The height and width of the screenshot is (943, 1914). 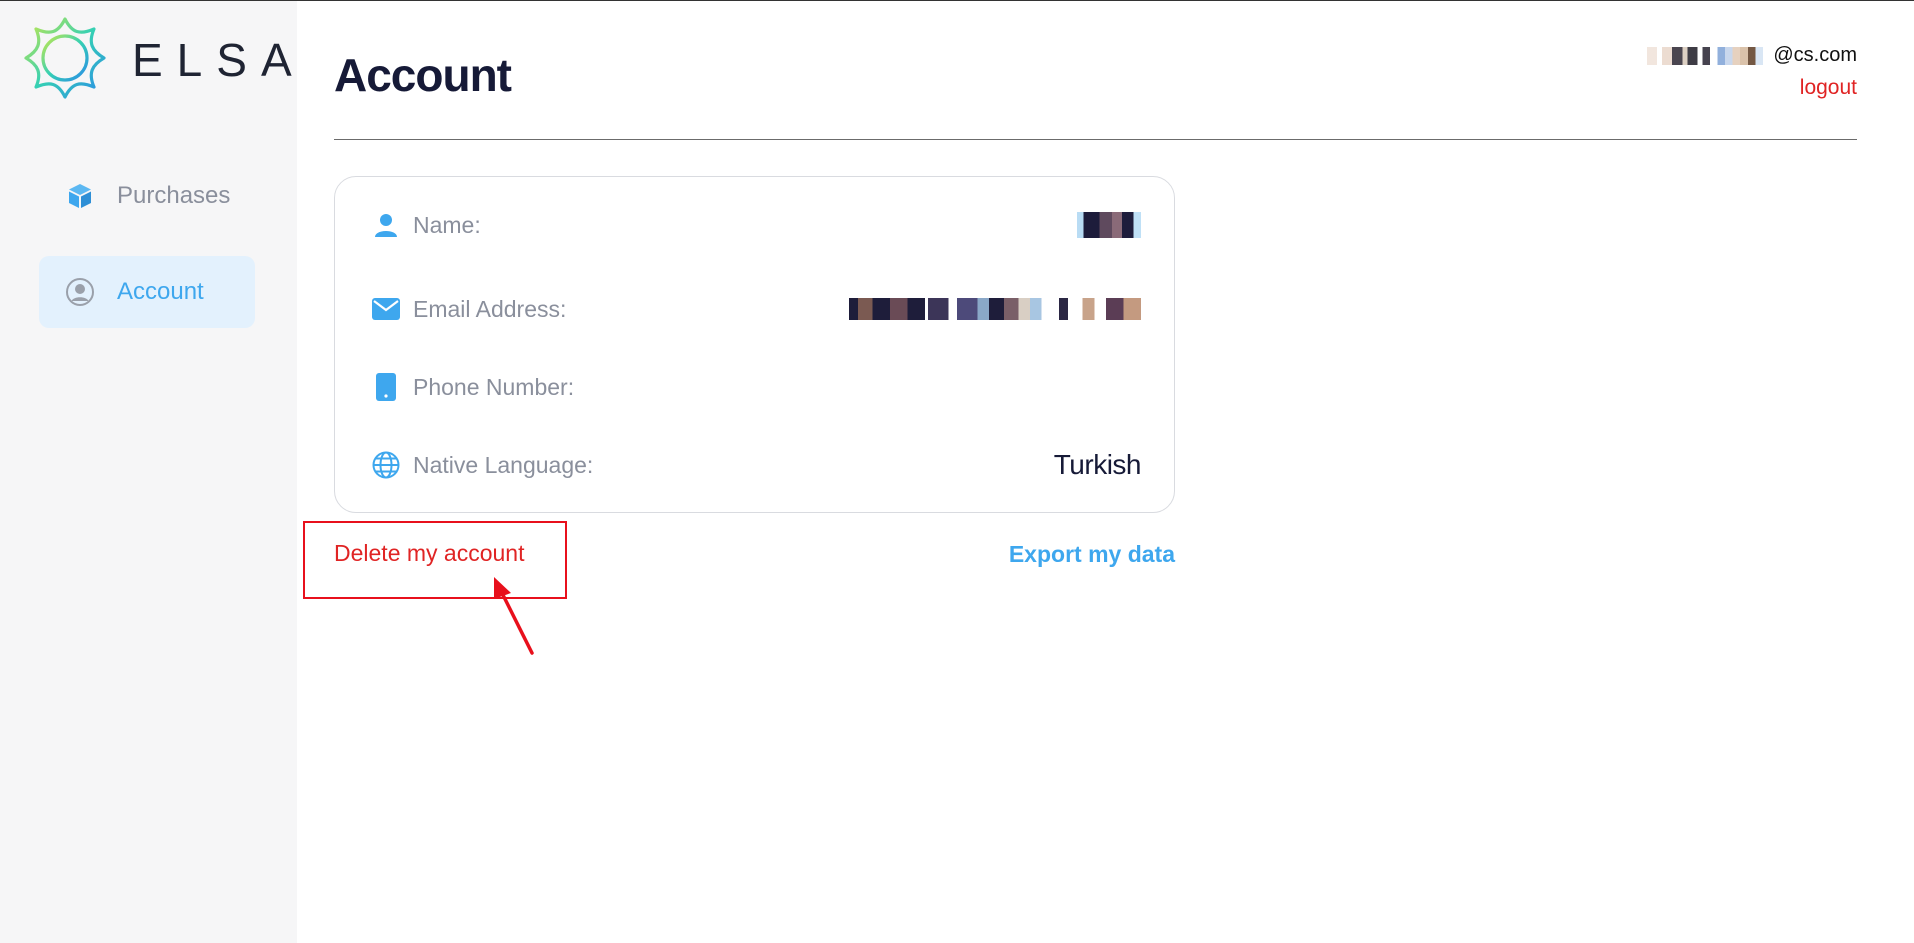 What do you see at coordinates (1828, 88) in the screenshot?
I see `logout-link: logout` at bounding box center [1828, 88].